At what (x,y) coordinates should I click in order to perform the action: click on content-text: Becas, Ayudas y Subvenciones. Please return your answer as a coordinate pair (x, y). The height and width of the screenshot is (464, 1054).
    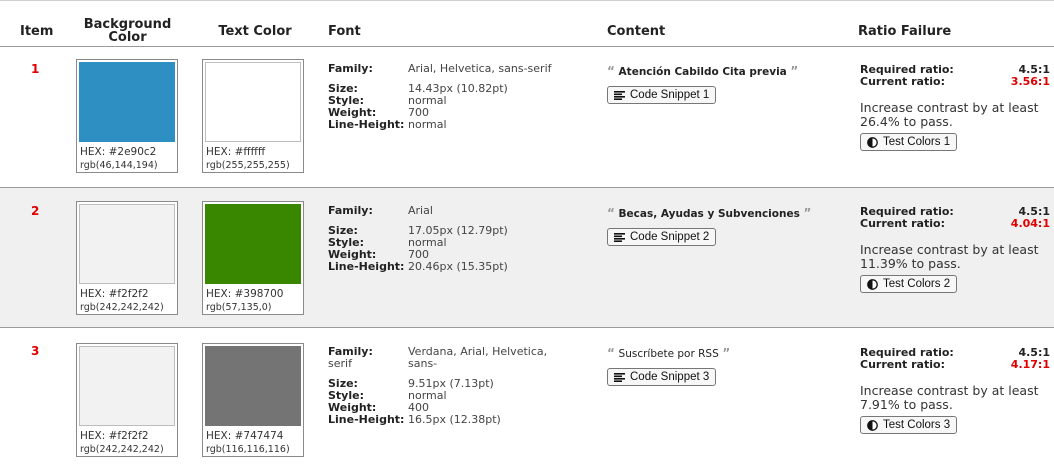
    Looking at the image, I should click on (709, 214).